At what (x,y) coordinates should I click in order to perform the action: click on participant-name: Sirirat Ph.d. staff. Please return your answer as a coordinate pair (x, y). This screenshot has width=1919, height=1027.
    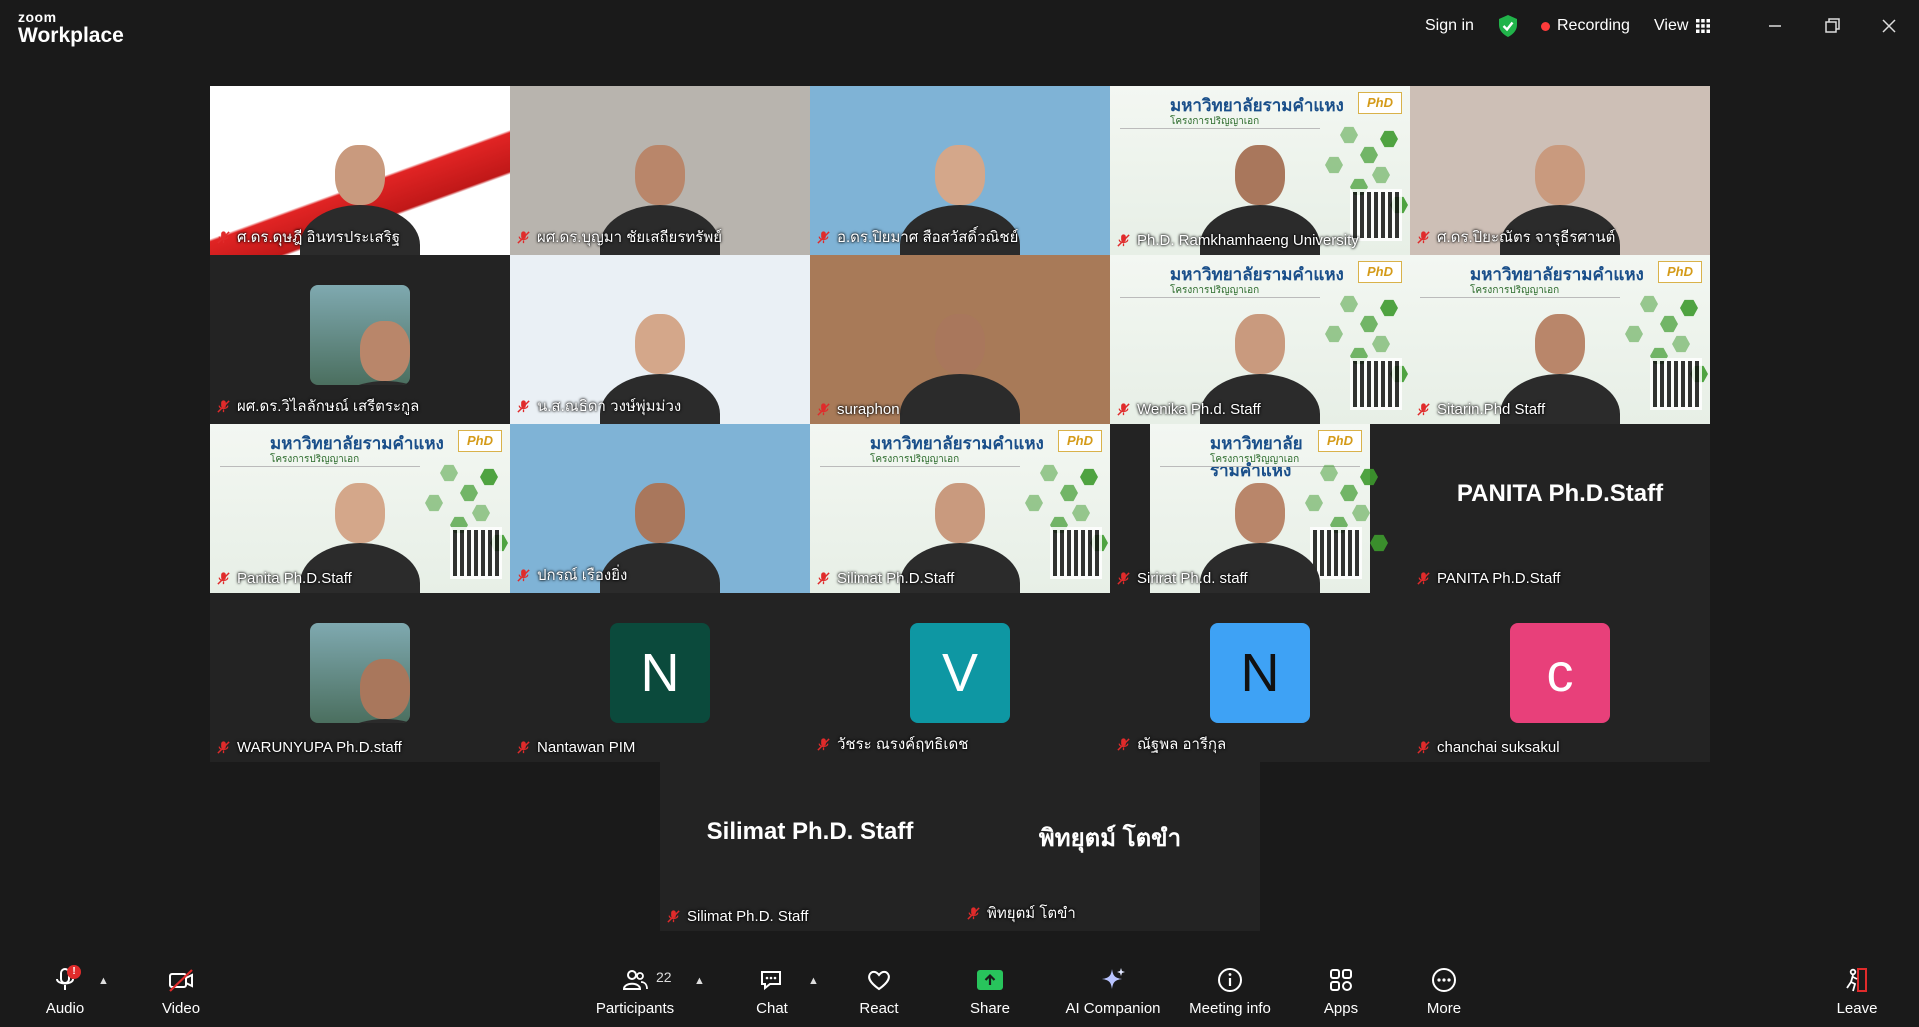
    Looking at the image, I should click on (1192, 578).